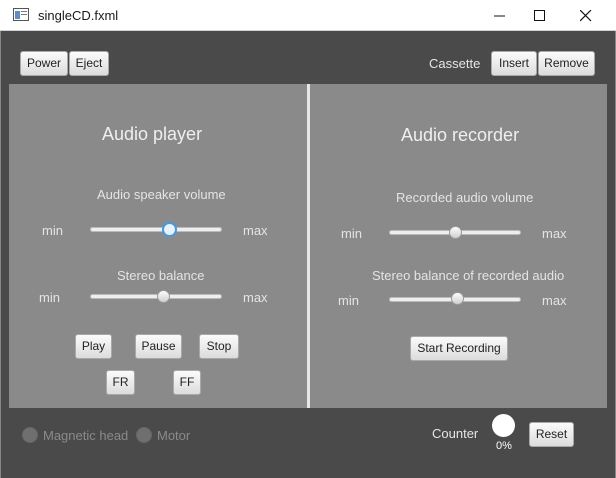 This screenshot has height=478, width=616. What do you see at coordinates (49, 297) in the screenshot?
I see `stereo-balance-min-label: min` at bounding box center [49, 297].